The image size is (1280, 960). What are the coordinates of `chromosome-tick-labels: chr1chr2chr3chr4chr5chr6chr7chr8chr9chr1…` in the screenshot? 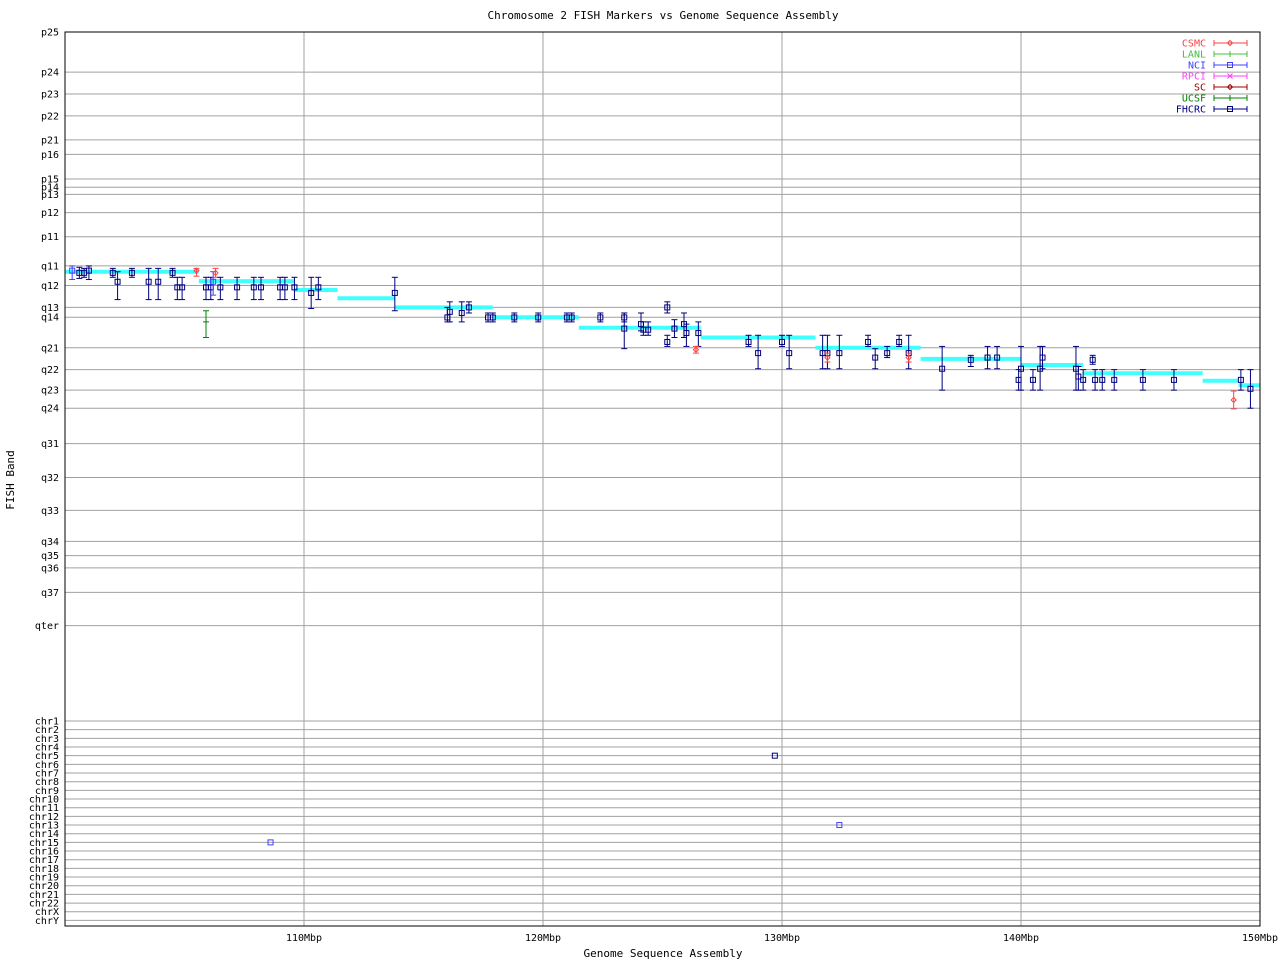 It's located at (44, 822).